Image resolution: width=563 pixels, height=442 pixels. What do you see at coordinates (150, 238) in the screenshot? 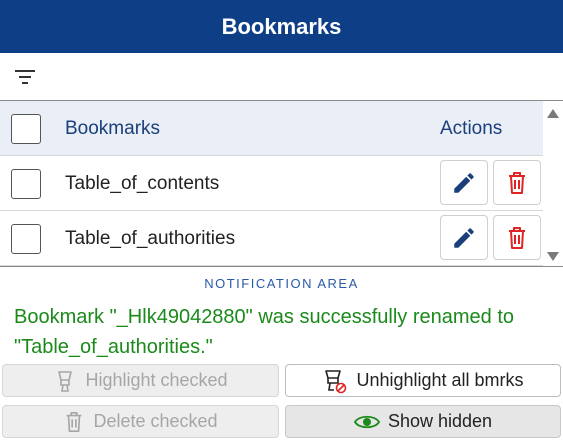
I see `bookmark-name: Table_of_authorities` at bounding box center [150, 238].